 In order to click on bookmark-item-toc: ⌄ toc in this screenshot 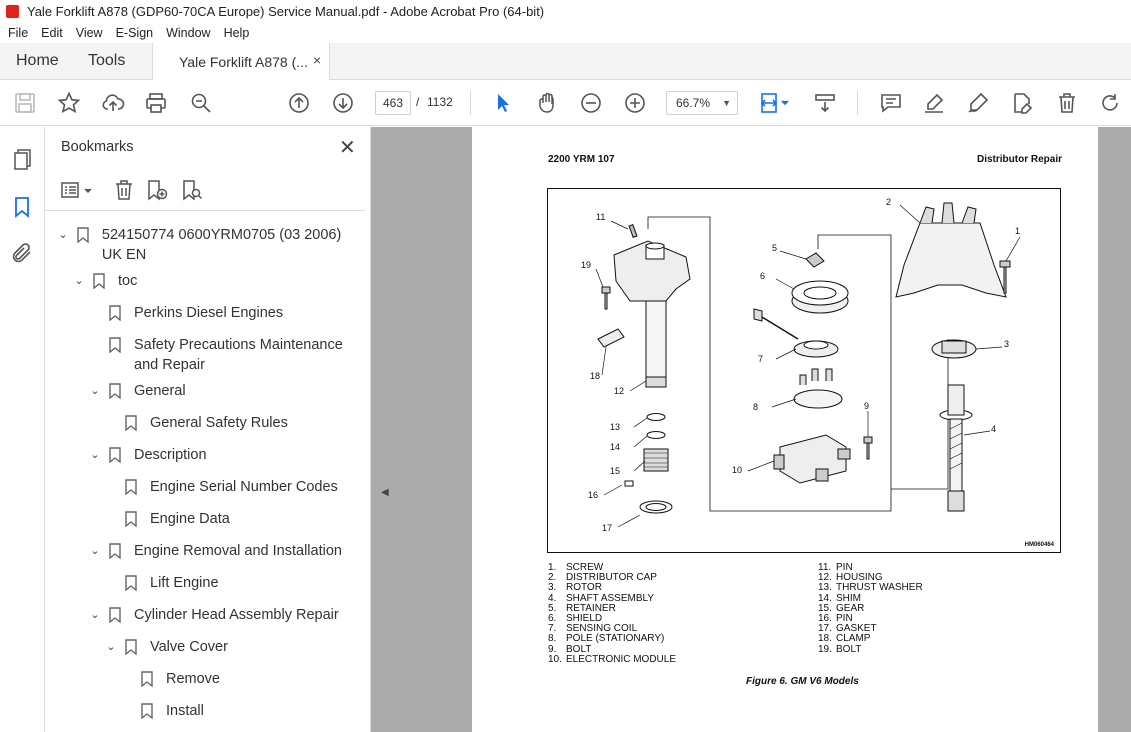, I will do `click(104, 281)`.